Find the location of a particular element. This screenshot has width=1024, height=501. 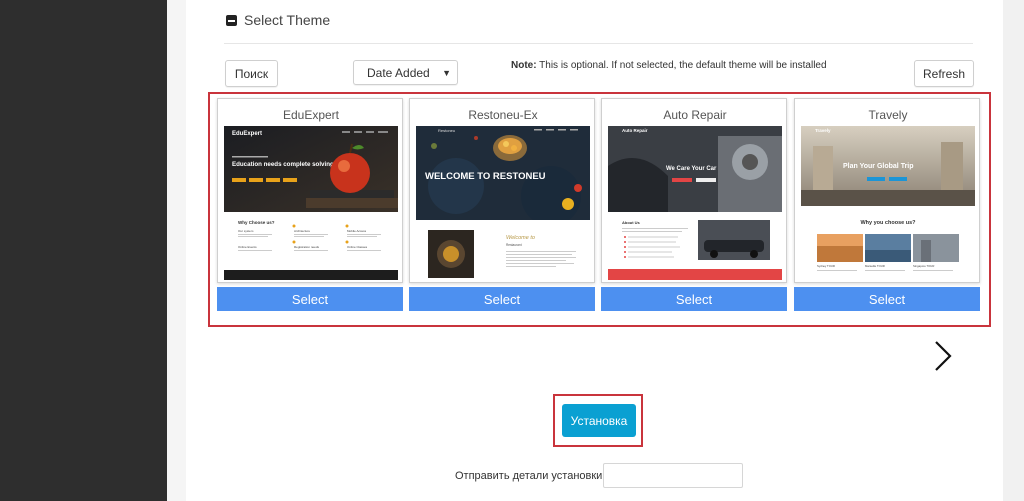

install-button: Установка is located at coordinates (599, 420).